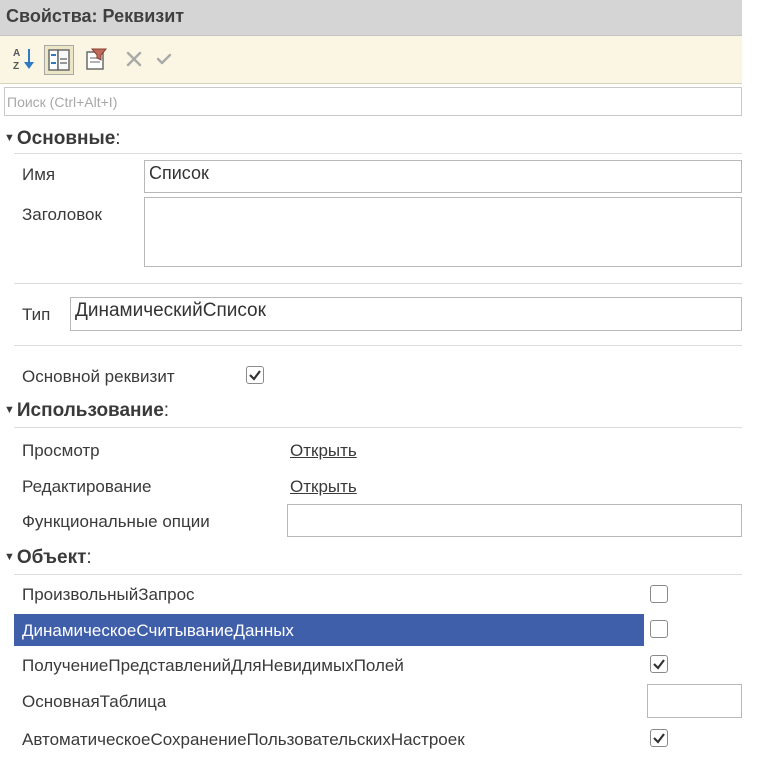  I want to click on svg-text: Z, so click(16, 66).